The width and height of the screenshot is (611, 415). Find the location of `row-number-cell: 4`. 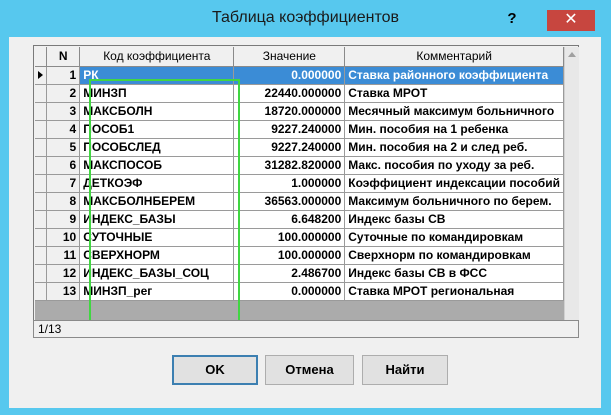

row-number-cell: 4 is located at coordinates (63, 129).